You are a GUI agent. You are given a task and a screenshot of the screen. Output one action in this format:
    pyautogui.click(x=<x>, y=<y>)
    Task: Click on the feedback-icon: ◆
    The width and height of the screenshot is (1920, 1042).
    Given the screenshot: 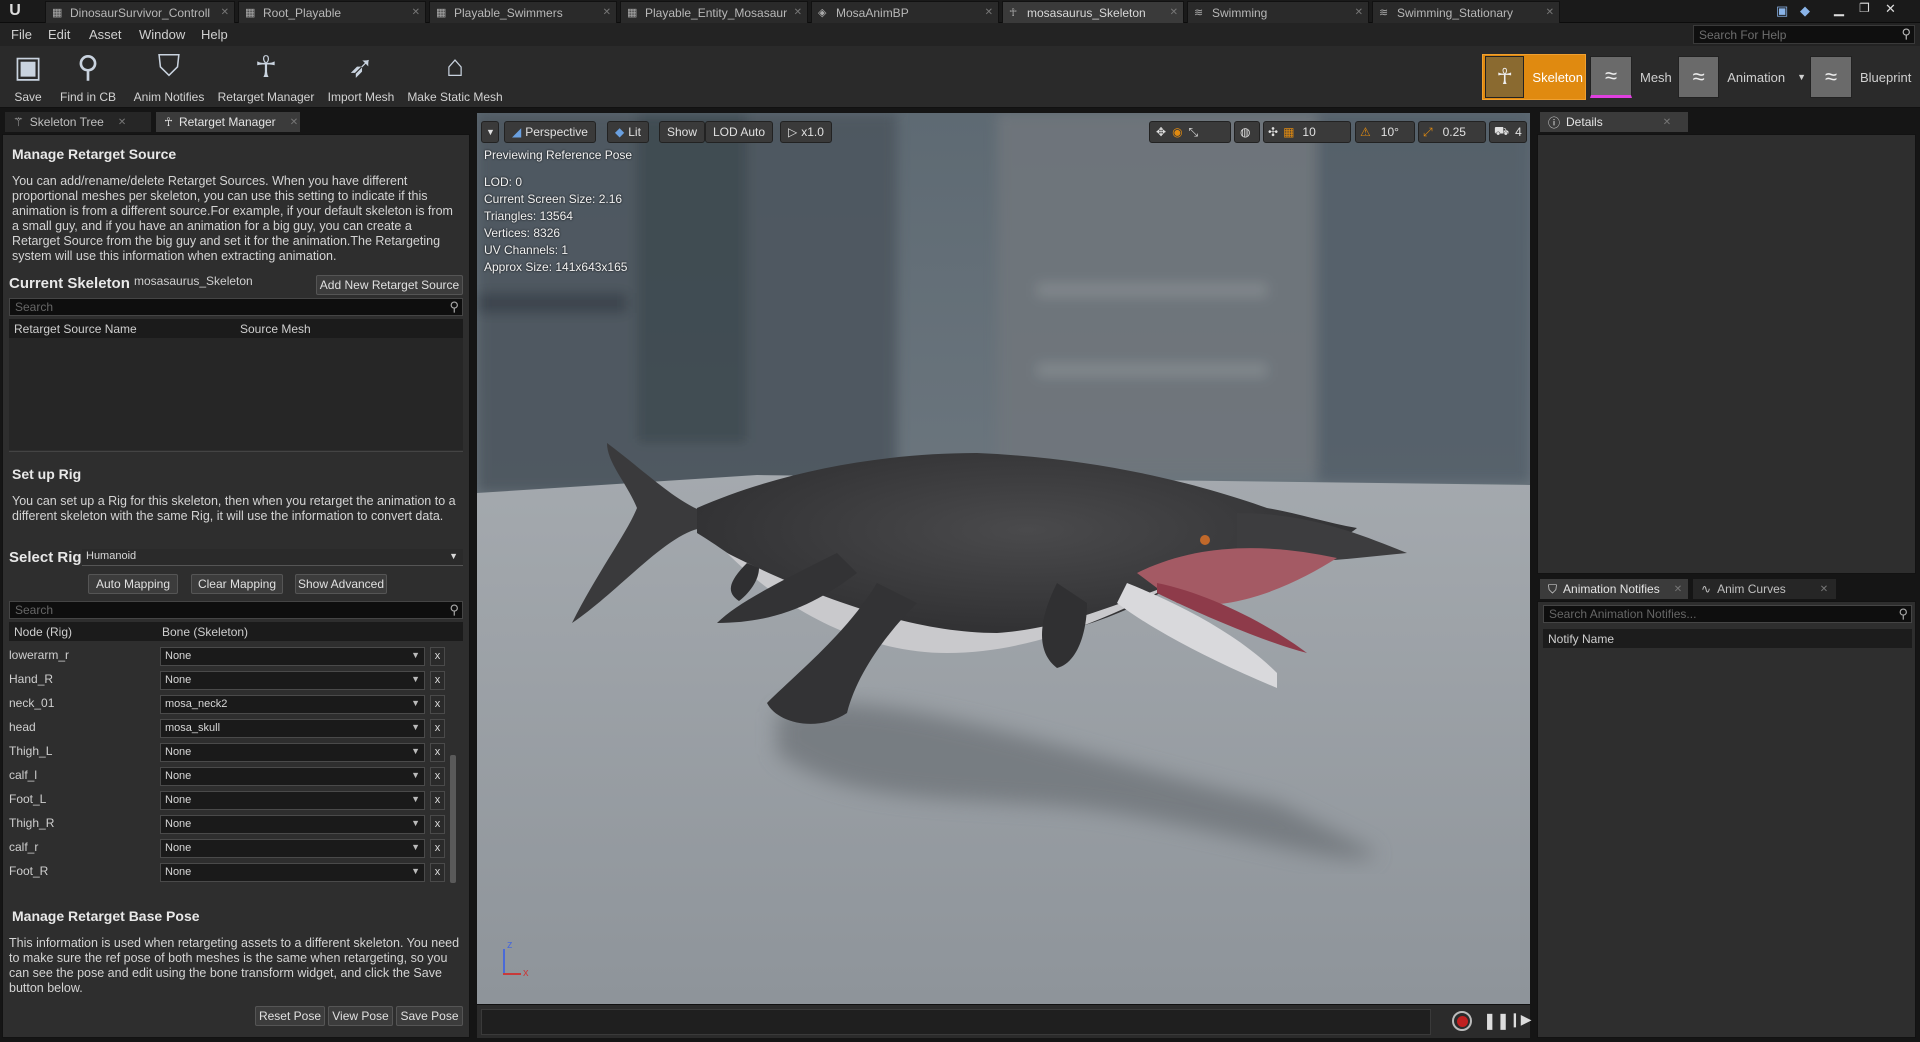 What is the action you would take?
    pyautogui.click(x=1805, y=11)
    